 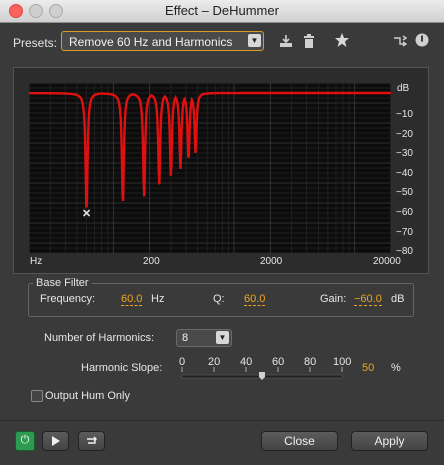 I want to click on frequency-label: Frequency:, so click(x=68, y=299).